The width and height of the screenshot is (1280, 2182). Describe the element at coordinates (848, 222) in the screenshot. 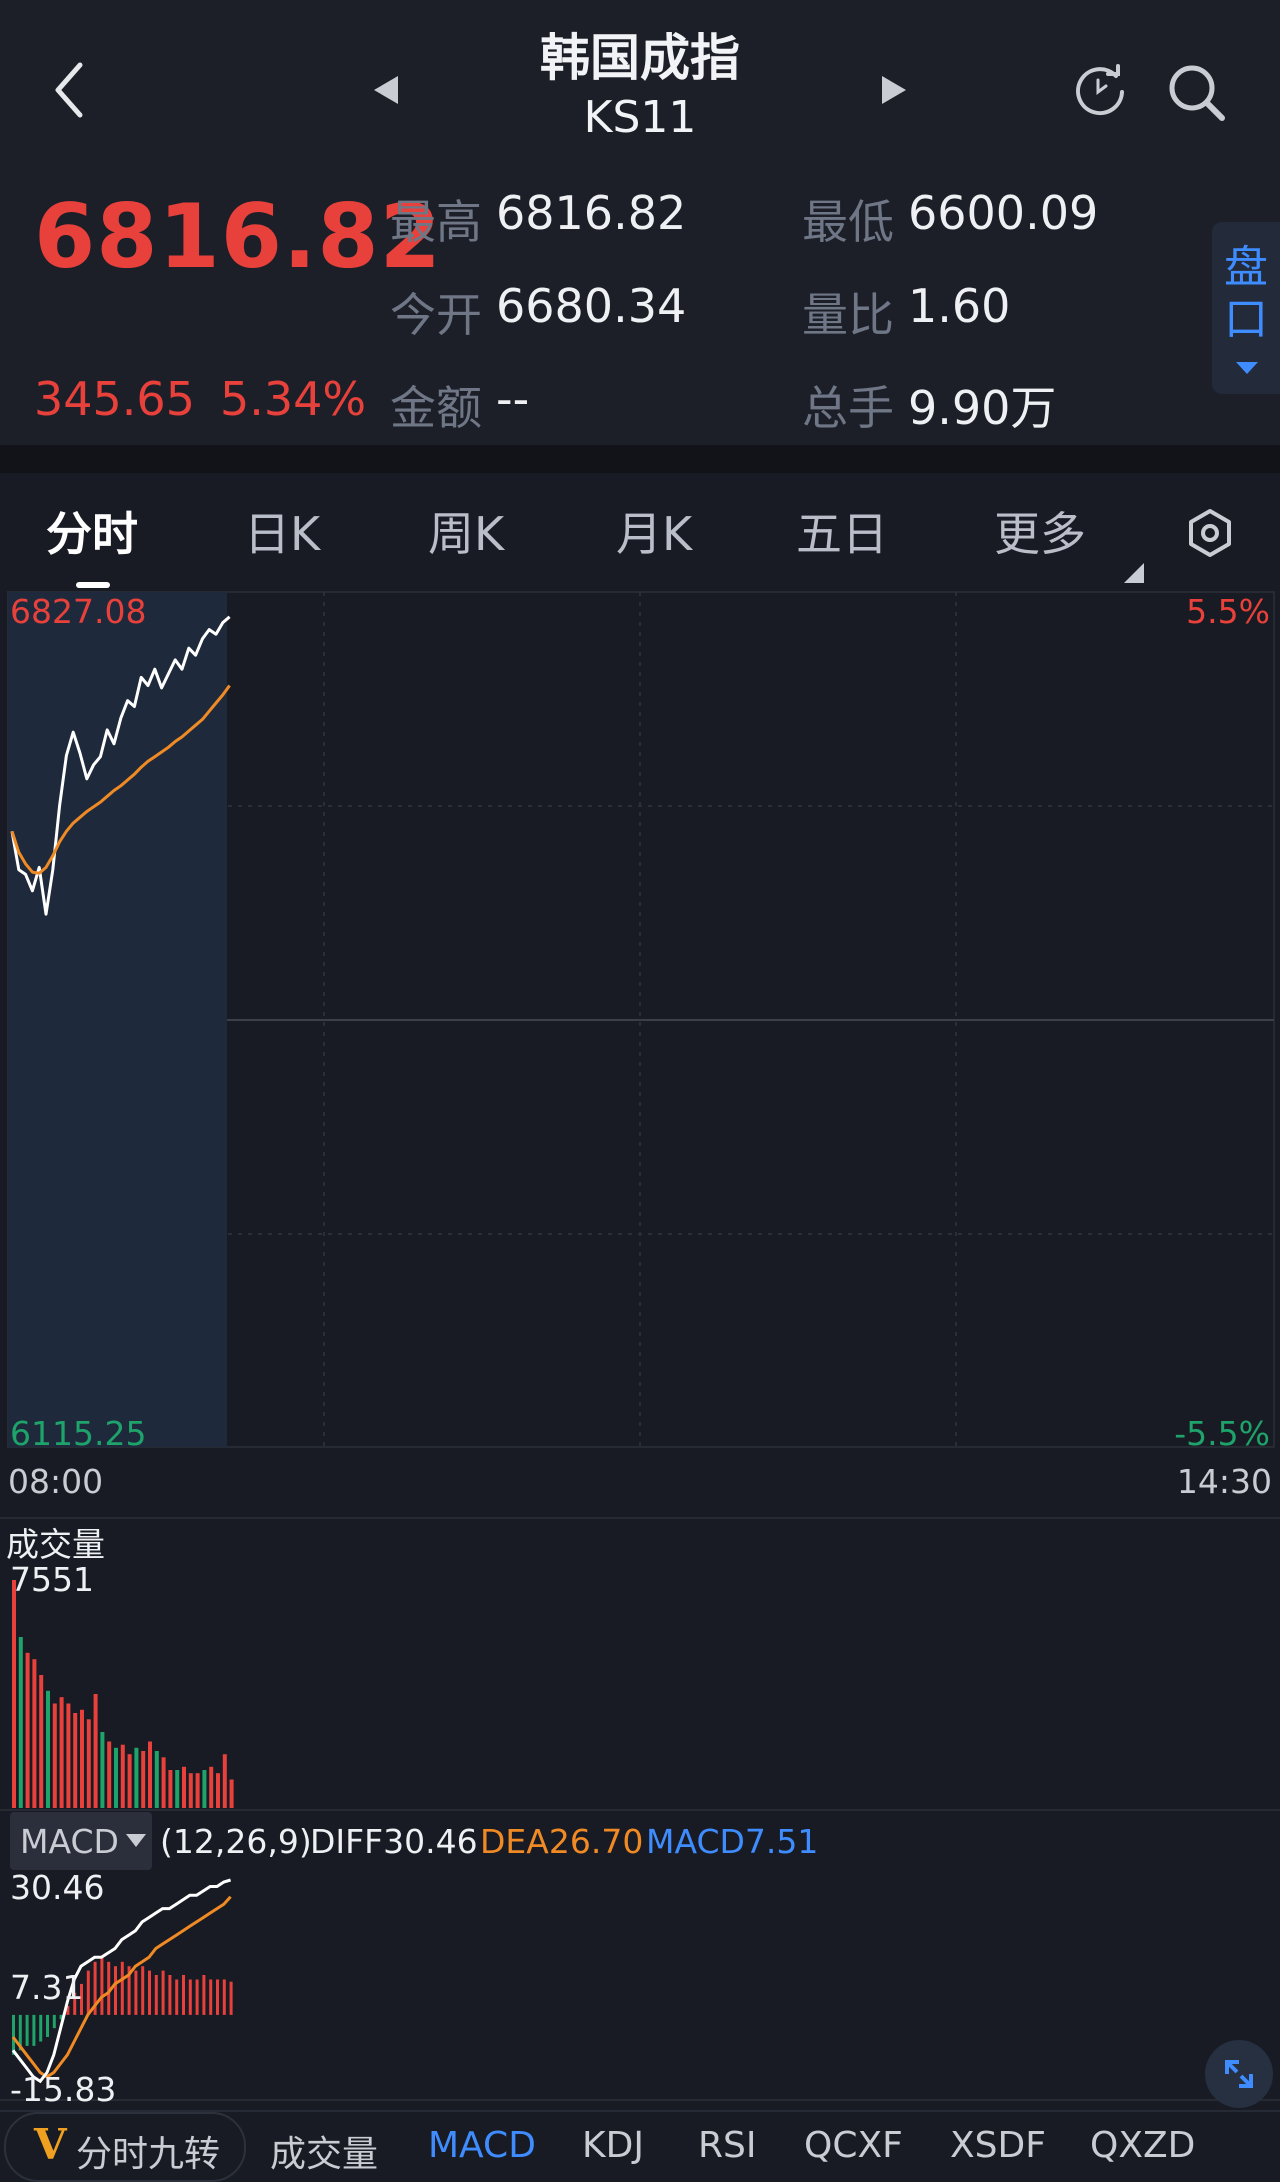

I see `stat-label-low: 最低` at that location.